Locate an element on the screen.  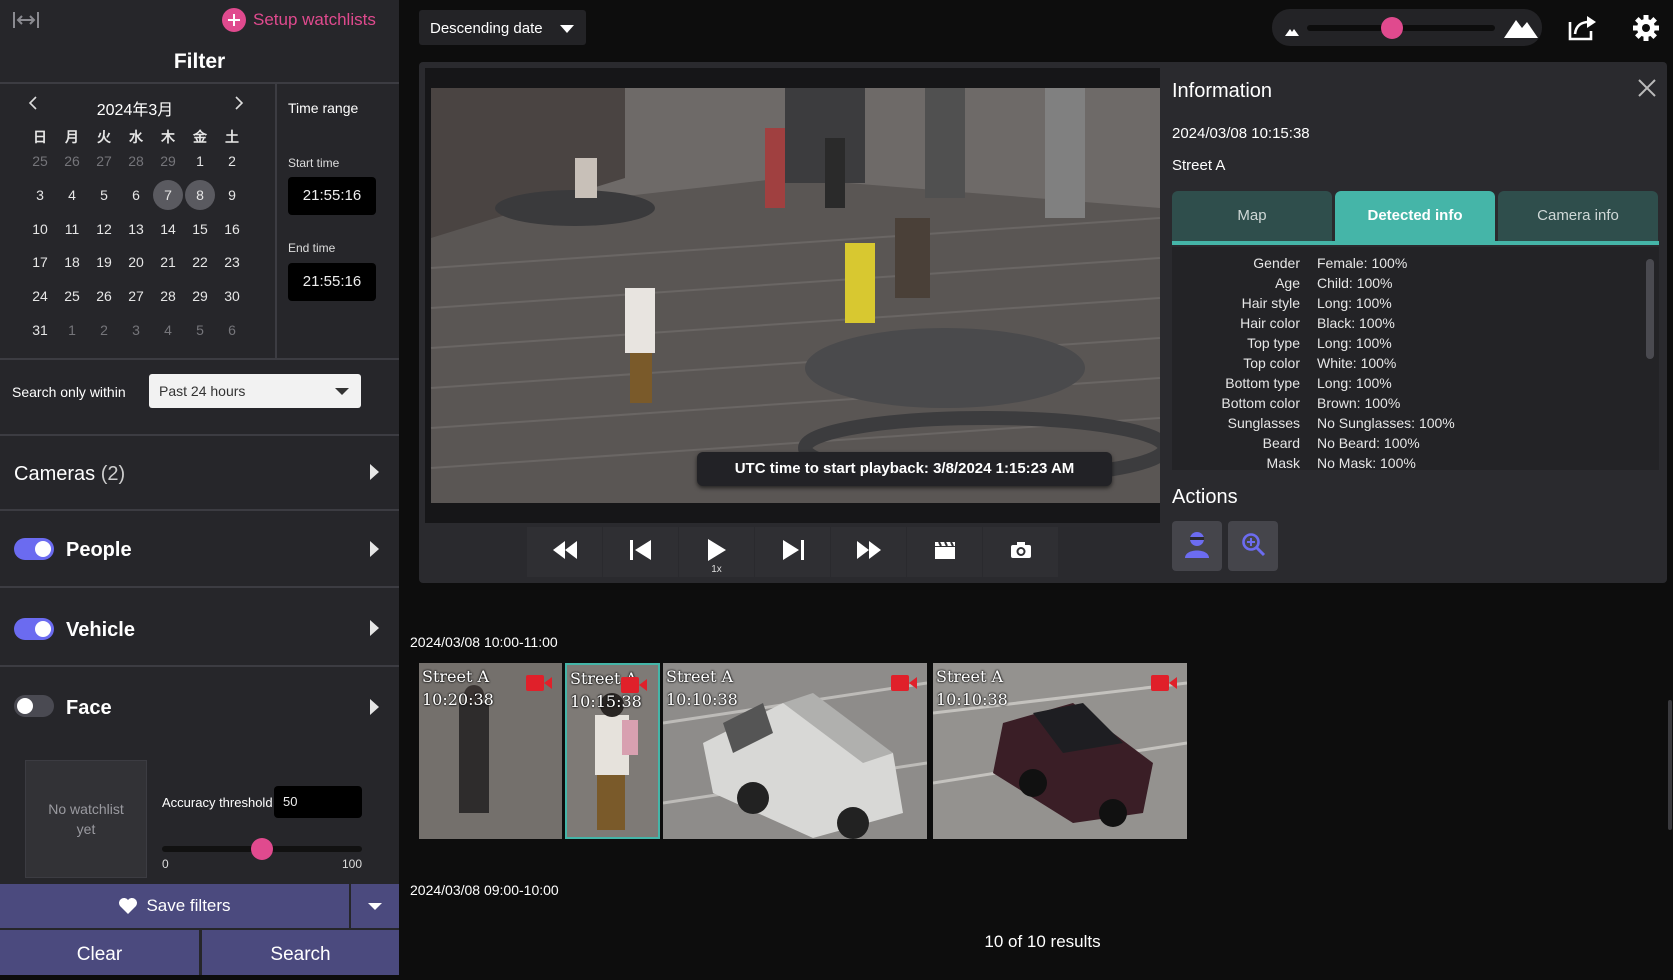
next-frame-button is located at coordinates (792, 552).